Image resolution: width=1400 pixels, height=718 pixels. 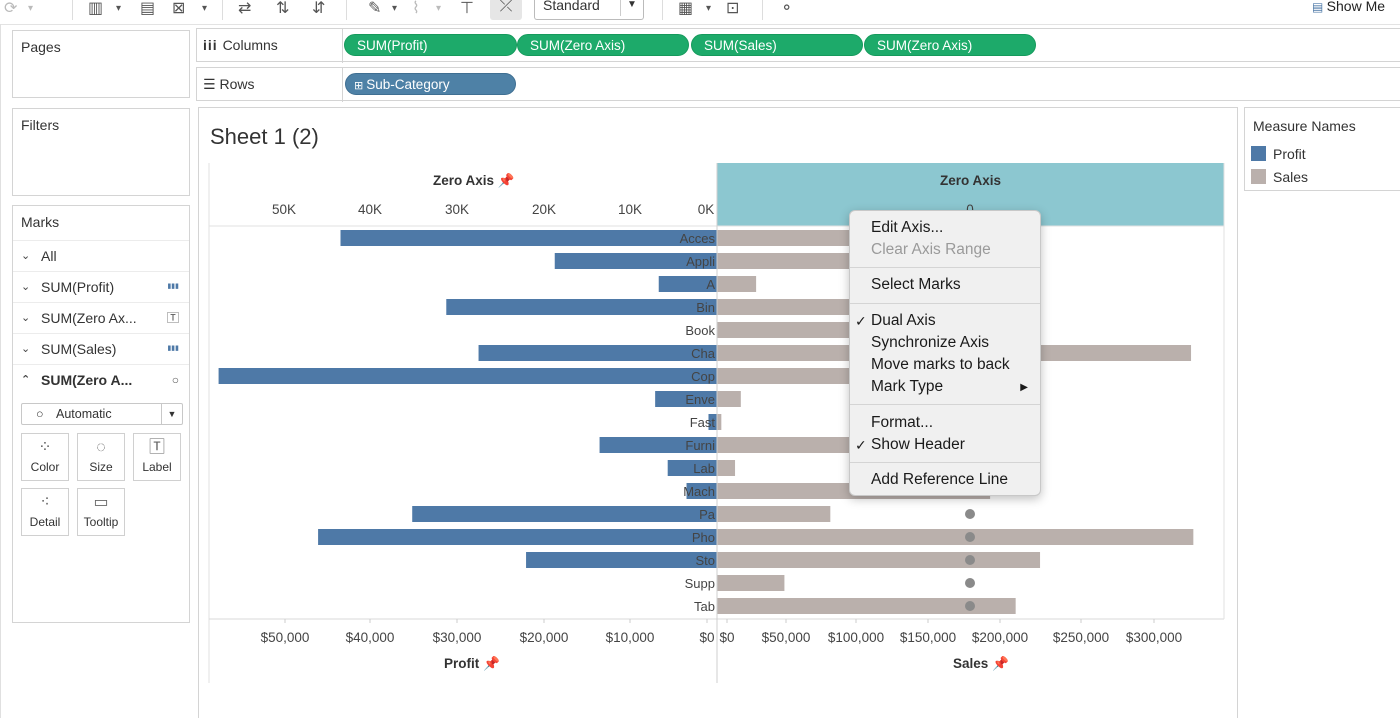 I want to click on sales-tick-6: $300,000, so click(x=1154, y=637).